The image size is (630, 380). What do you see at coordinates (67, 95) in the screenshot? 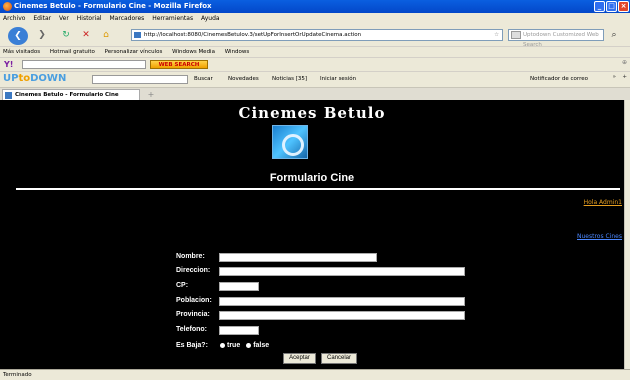
I see `tab-label: Cinemes Betulo - Formulario Cine` at bounding box center [67, 95].